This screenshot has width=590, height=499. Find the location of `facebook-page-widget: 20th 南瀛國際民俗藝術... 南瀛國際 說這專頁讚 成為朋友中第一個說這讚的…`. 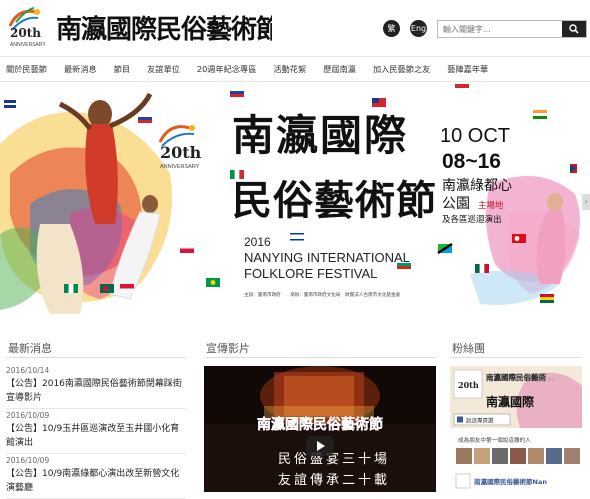

facebook-page-widget: 20th 南瀛國際民俗藝術... 南瀛國際 說這專頁讚 成為朋友中第一個說這讚的… is located at coordinates (516, 429).